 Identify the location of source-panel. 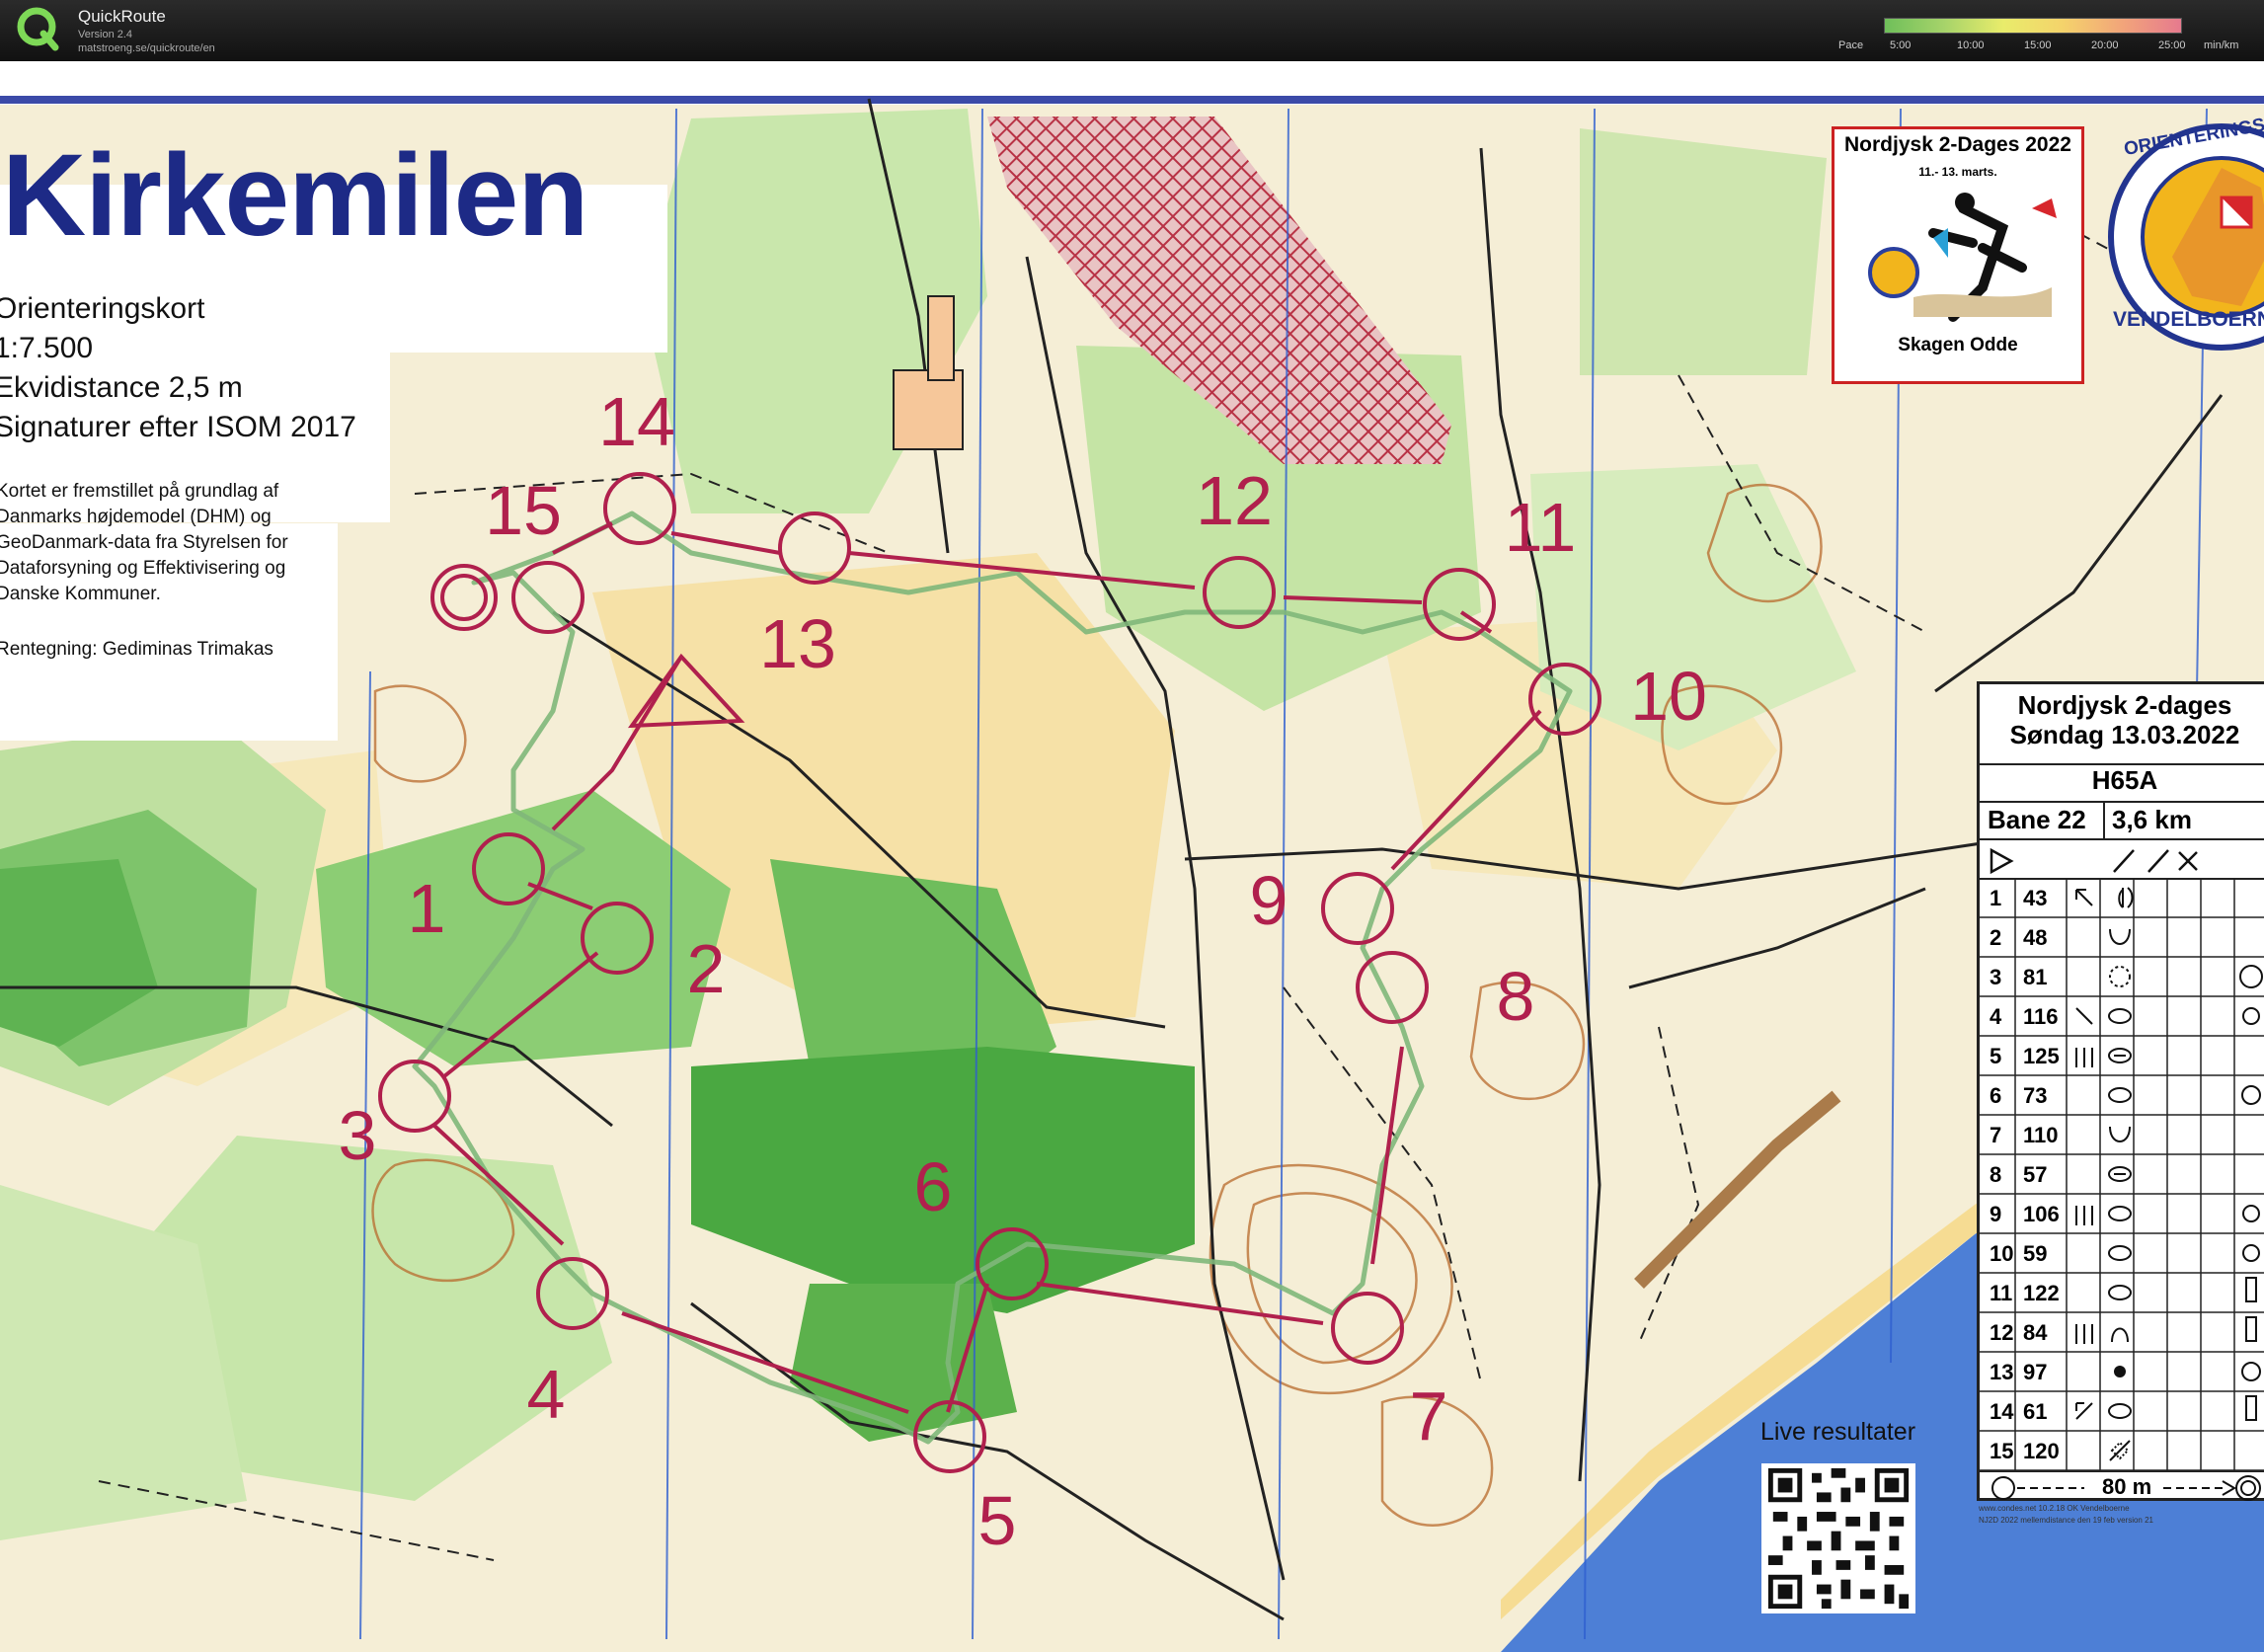
(169, 632).